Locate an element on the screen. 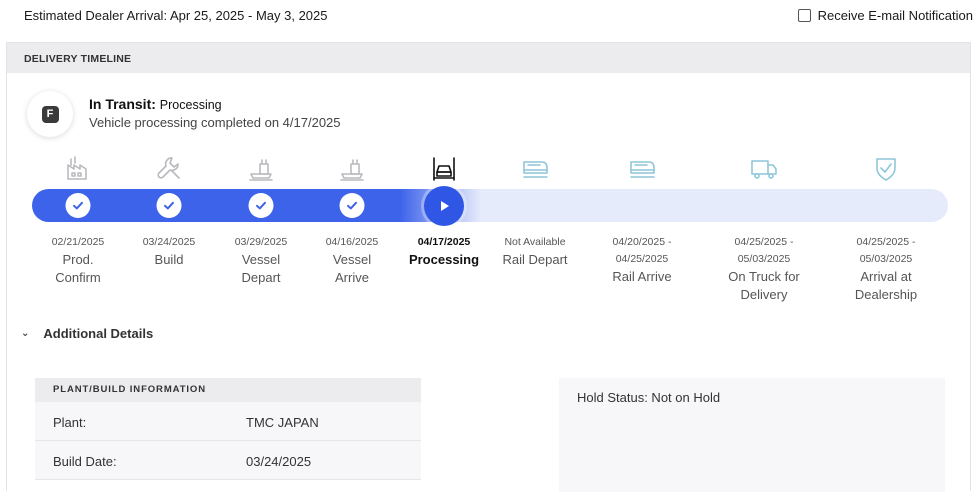  step-name: Rail Depart is located at coordinates (535, 259).